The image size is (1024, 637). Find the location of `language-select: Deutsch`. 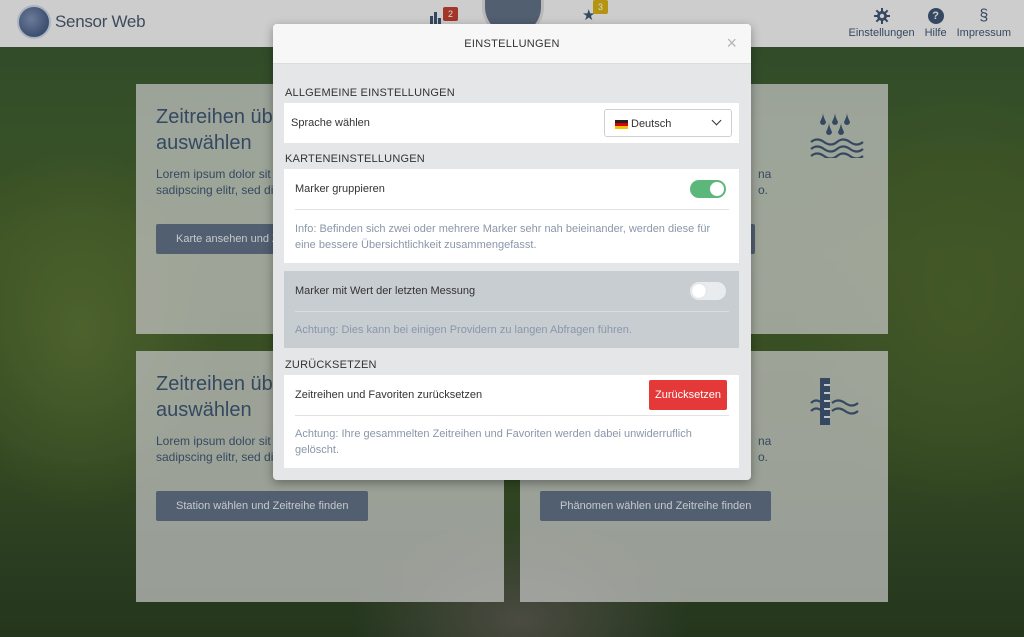

language-select: Deutsch is located at coordinates (668, 123).